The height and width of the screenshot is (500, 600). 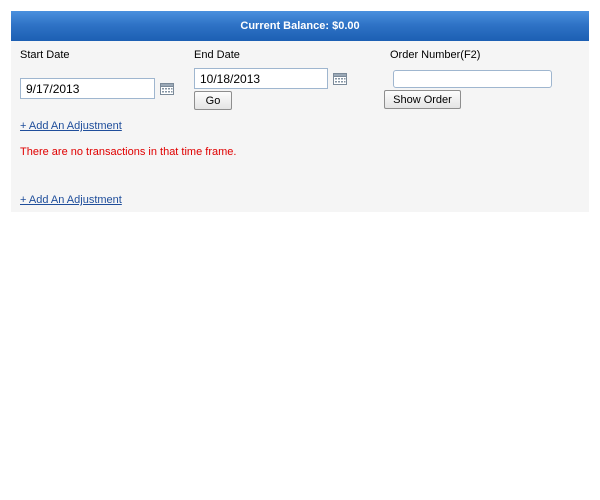 I want to click on order-number-label: Order Number(F2), so click(x=435, y=55).